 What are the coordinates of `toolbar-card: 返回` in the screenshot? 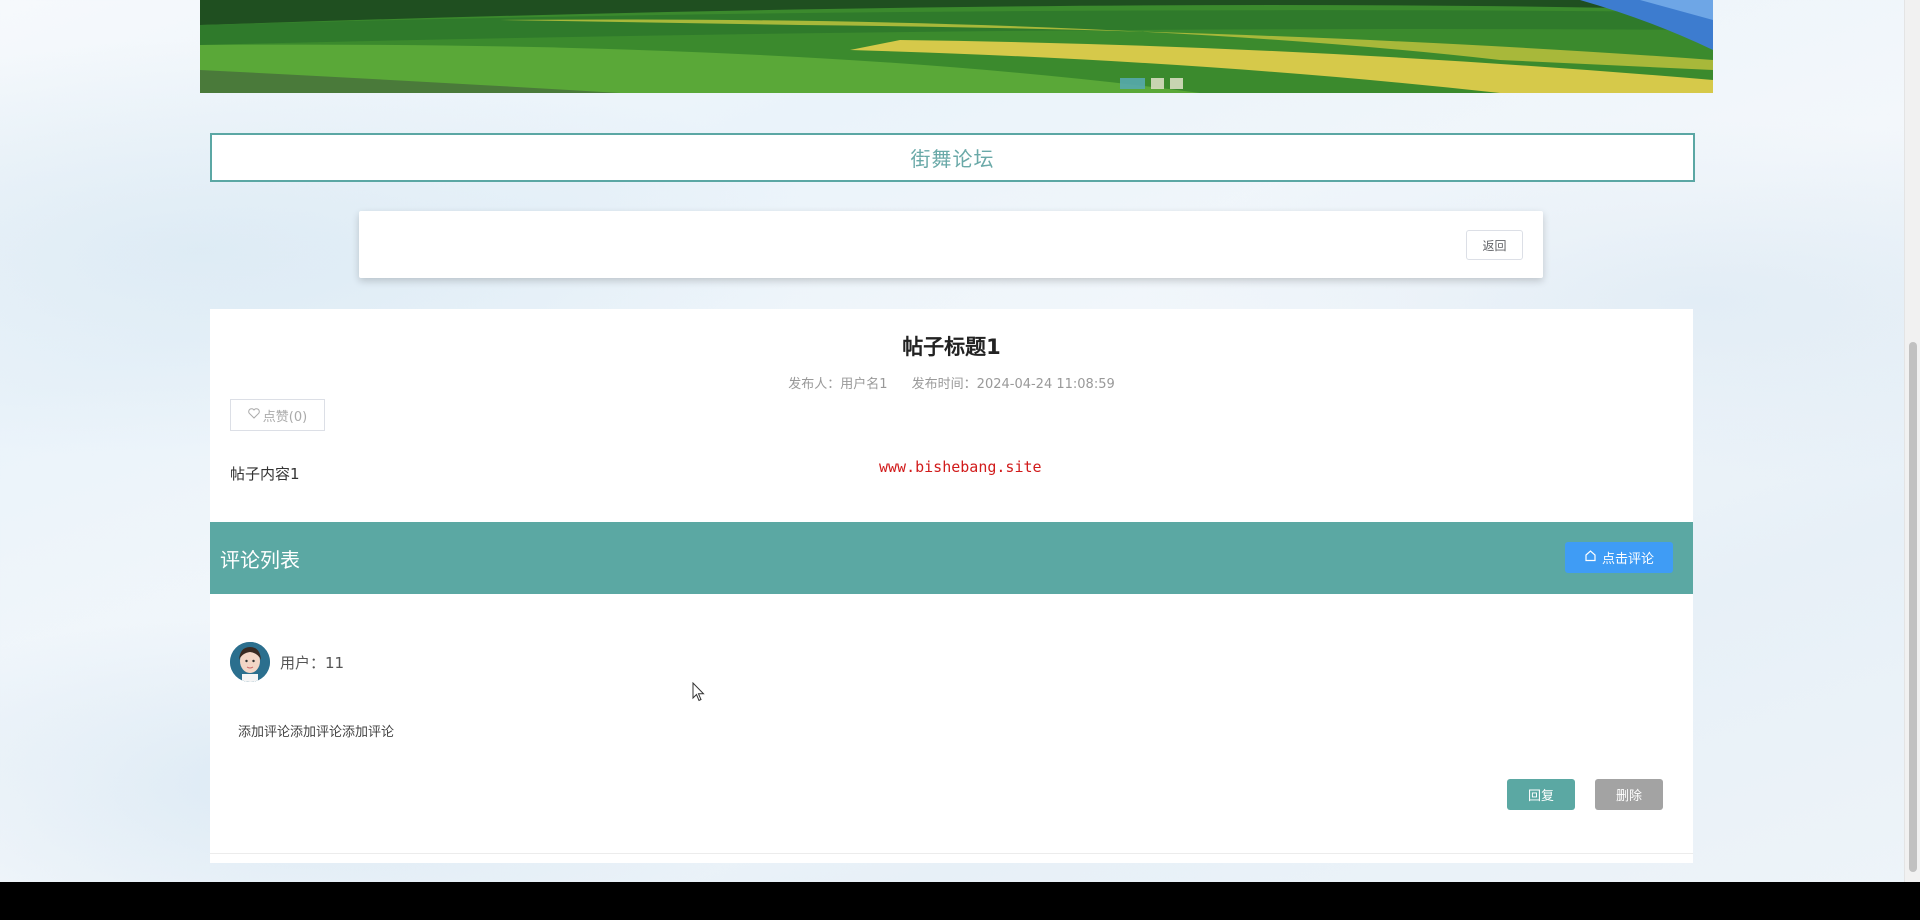 It's located at (951, 244).